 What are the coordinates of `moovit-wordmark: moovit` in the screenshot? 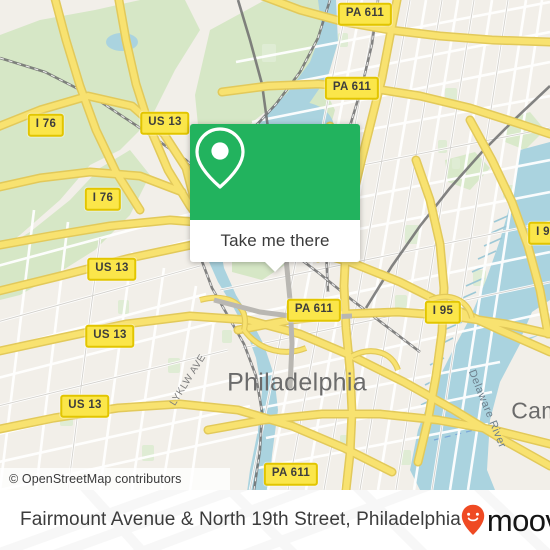 It's located at (518, 520).